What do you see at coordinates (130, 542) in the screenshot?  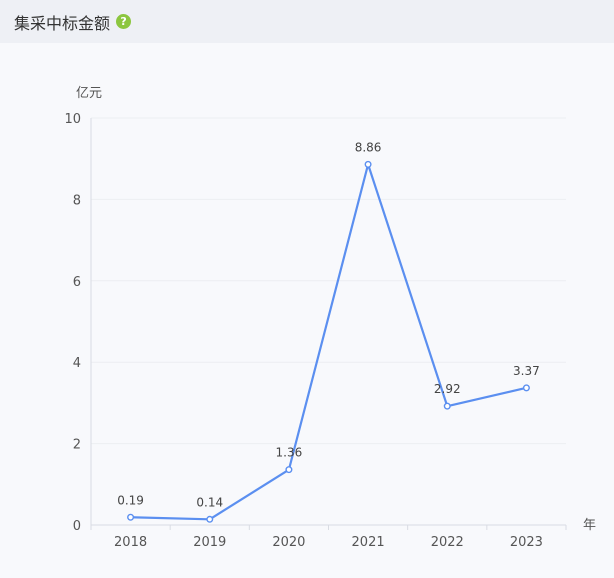 I see `x-tick-label: 2018` at bounding box center [130, 542].